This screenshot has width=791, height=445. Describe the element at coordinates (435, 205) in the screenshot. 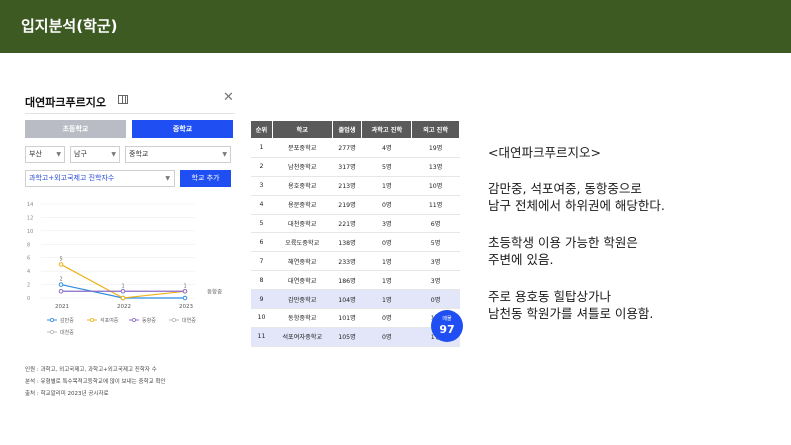

I see `table-cell: 11명` at that location.